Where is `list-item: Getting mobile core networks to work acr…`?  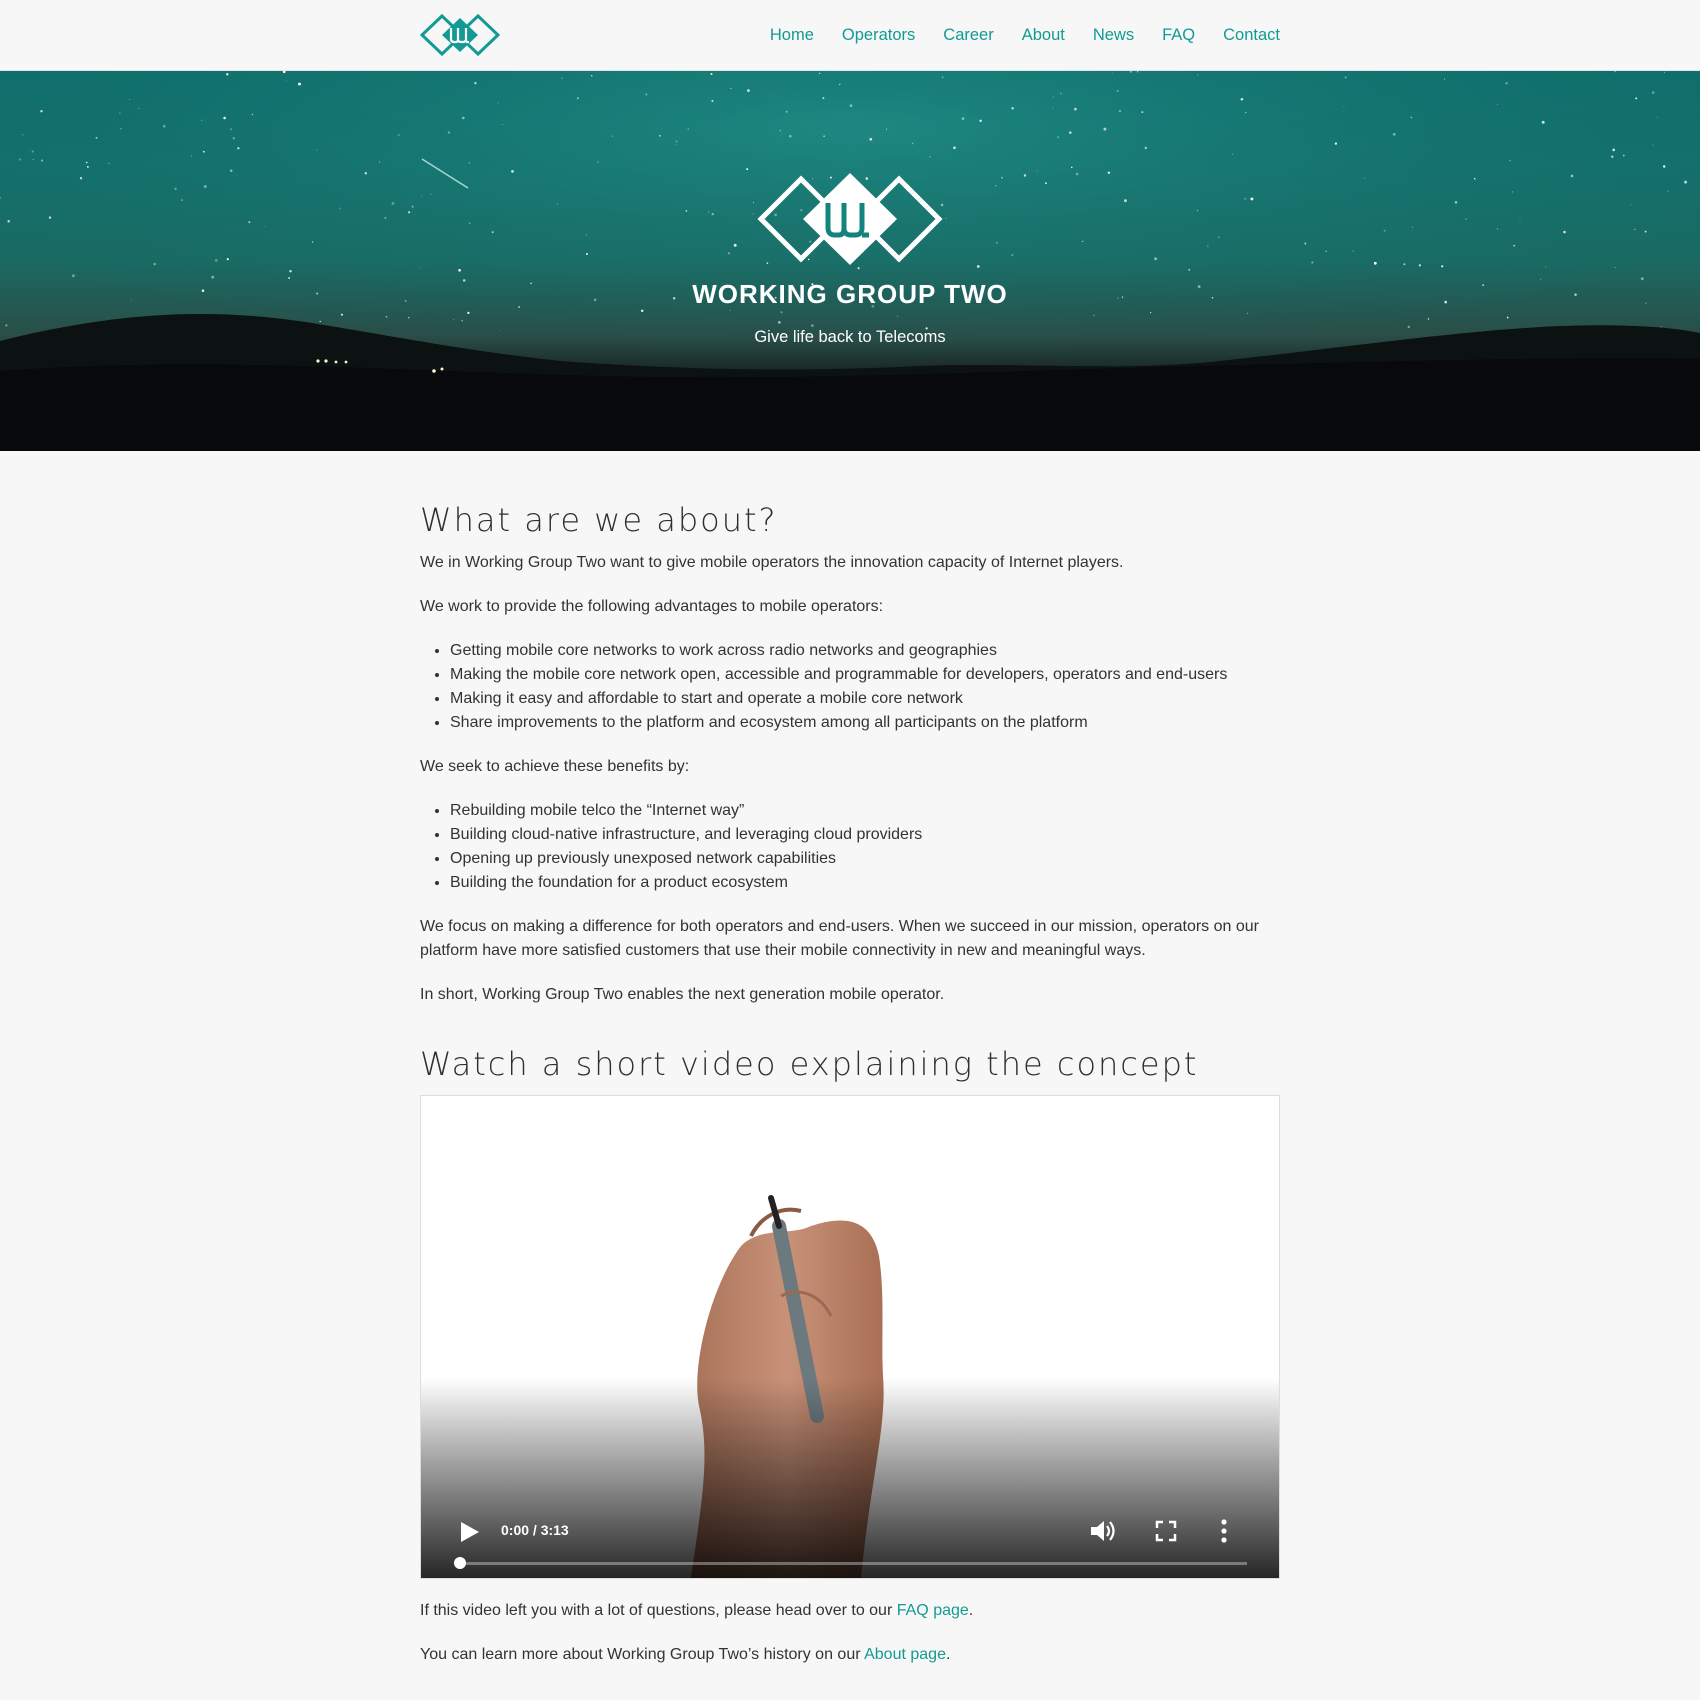 list-item: Getting mobile core networks to work acr… is located at coordinates (865, 651).